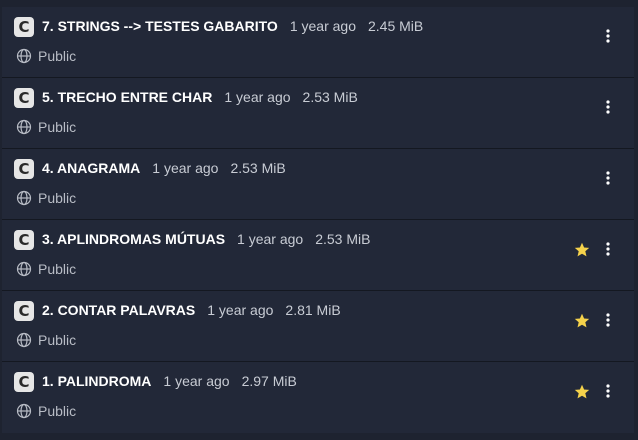 The image size is (638, 440). I want to click on item-title: 5. TRECHO ENTRE CHAR, so click(127, 97).